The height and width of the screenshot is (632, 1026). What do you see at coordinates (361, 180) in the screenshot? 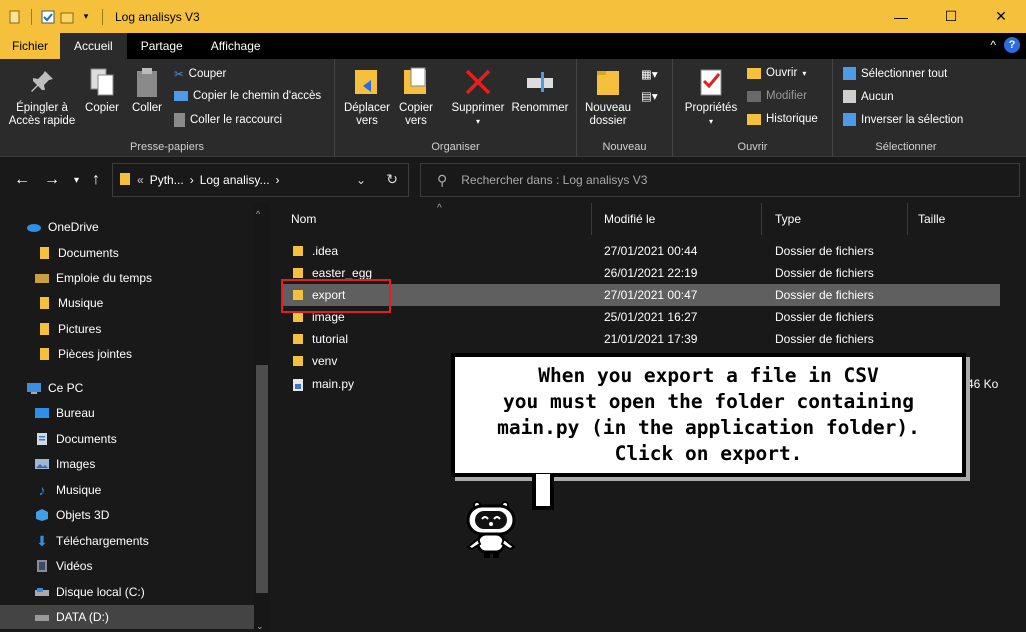
I see `address-dropdown-button: ⌄` at bounding box center [361, 180].